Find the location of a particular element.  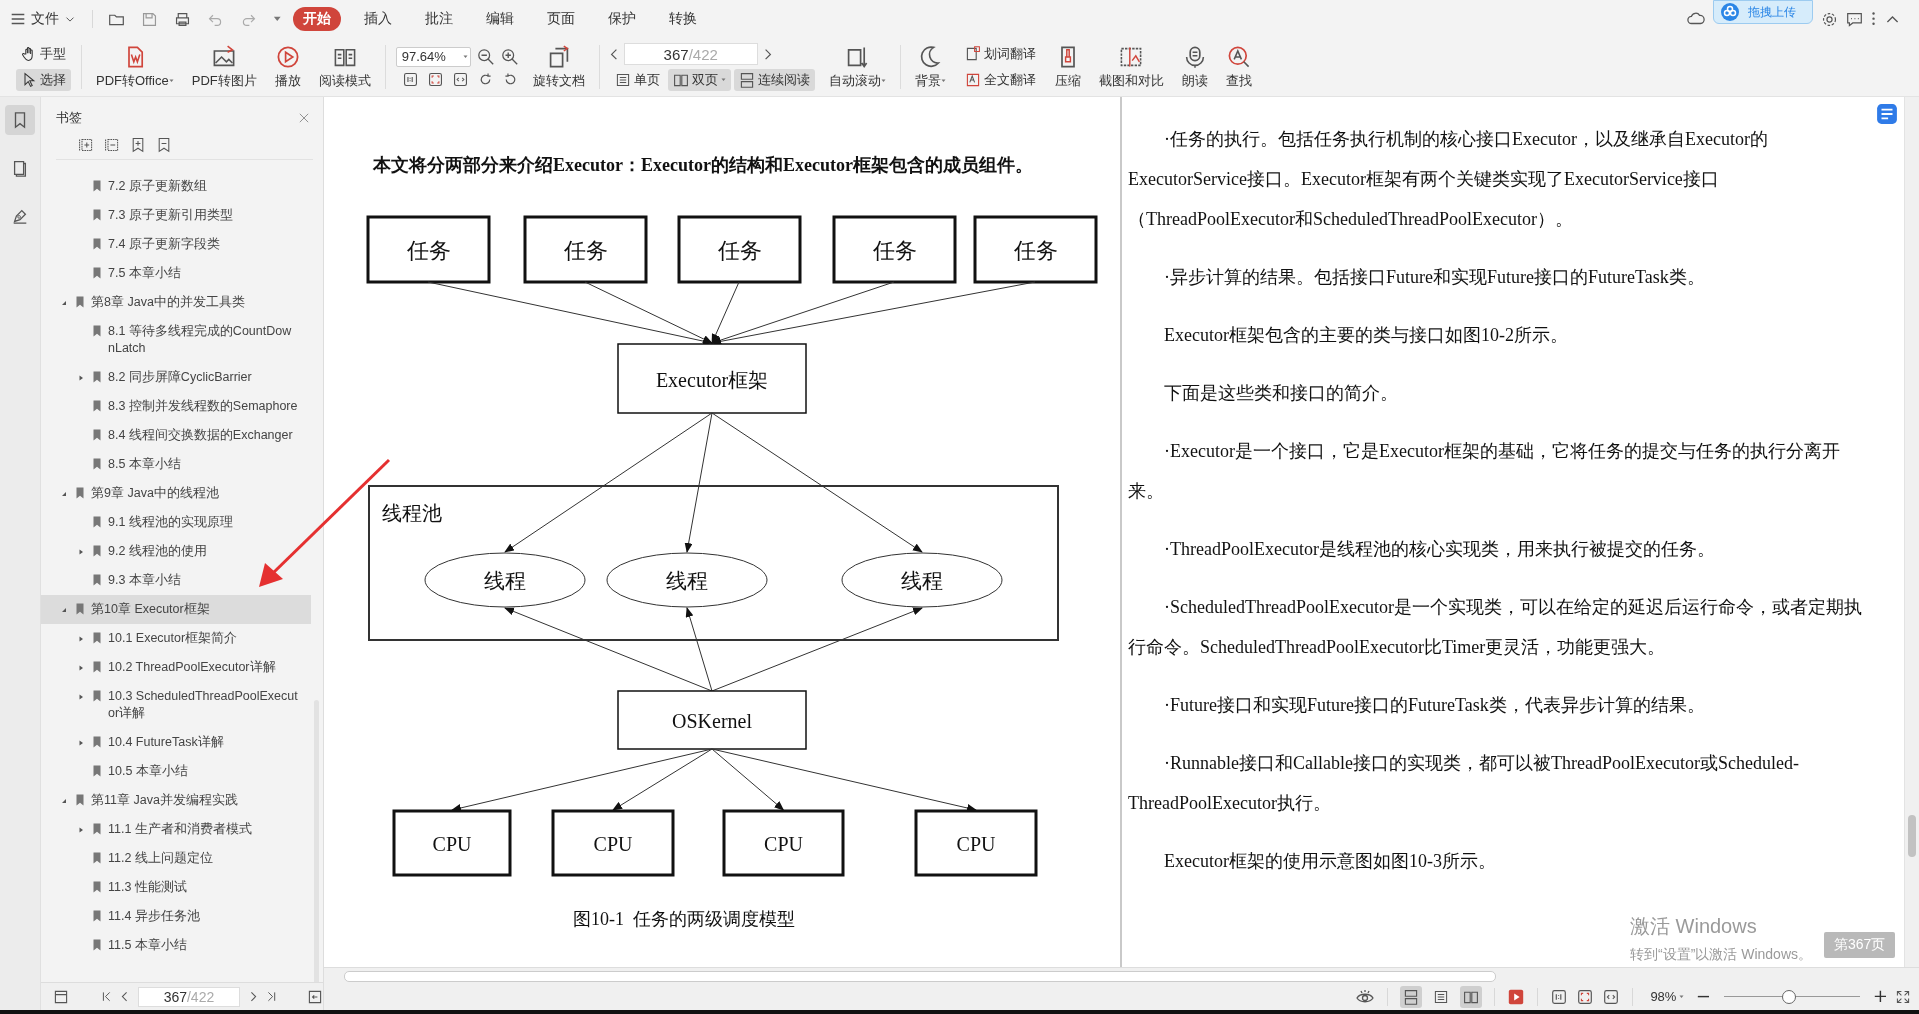

print-icon is located at coordinates (182, 19).